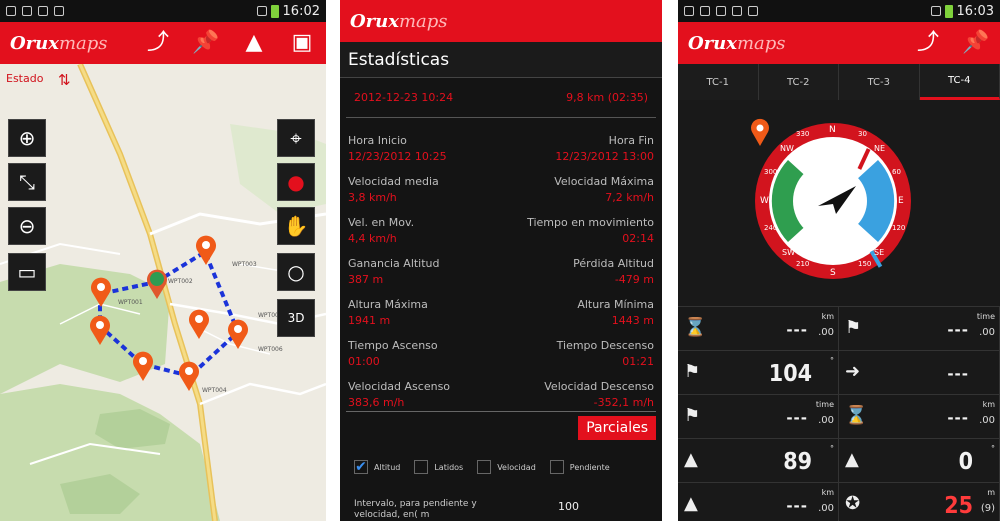  Describe the element at coordinates (27, 272) in the screenshot. I see `ruler-icon: ▭` at that location.